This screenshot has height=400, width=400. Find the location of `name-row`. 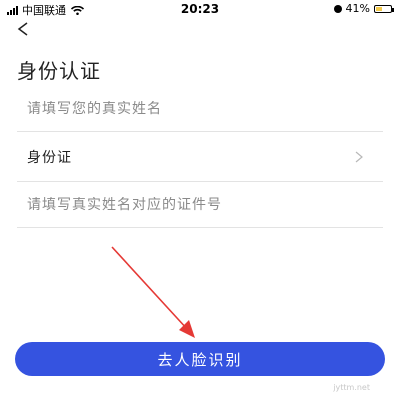

name-row is located at coordinates (200, 109).